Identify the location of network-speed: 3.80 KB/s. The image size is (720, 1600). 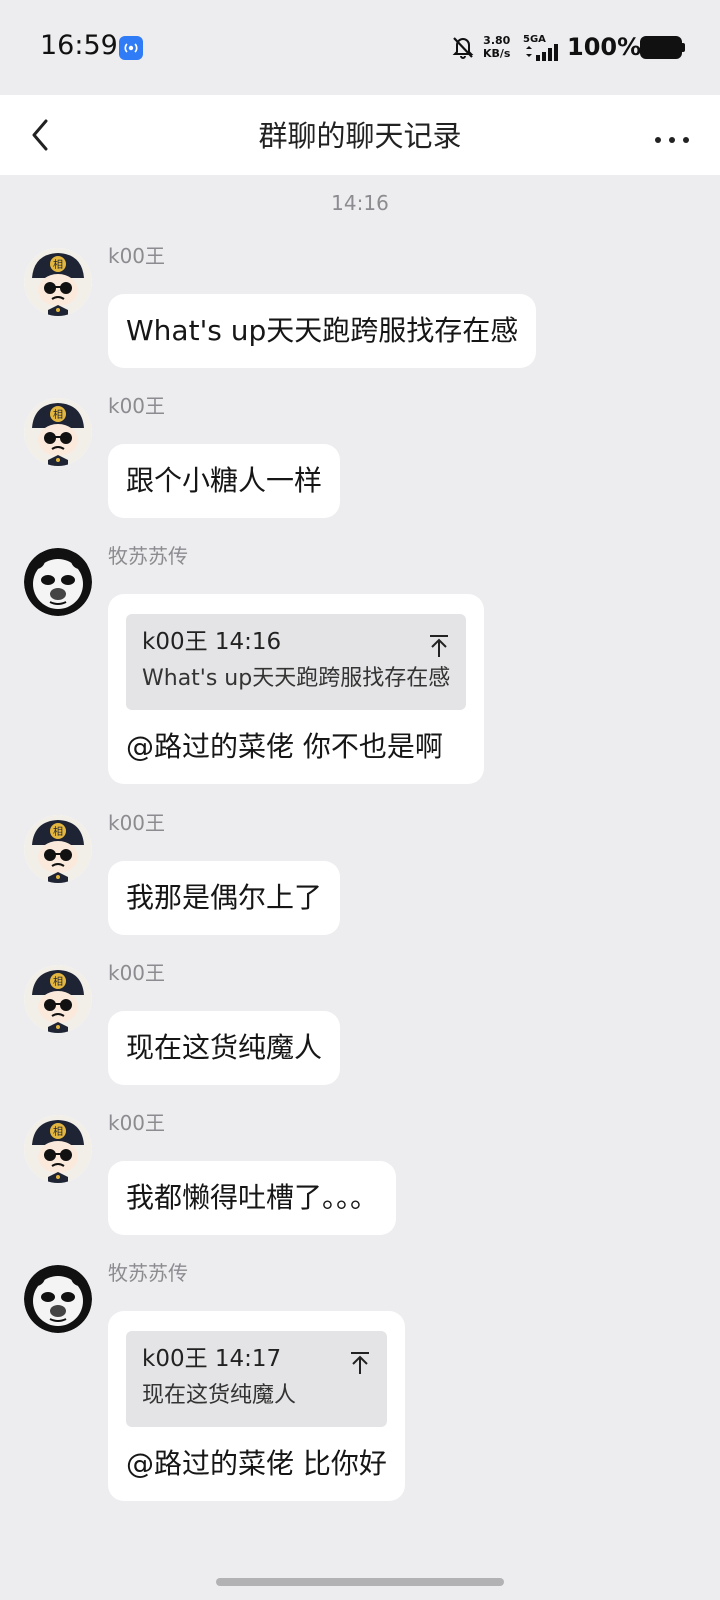
(496, 47).